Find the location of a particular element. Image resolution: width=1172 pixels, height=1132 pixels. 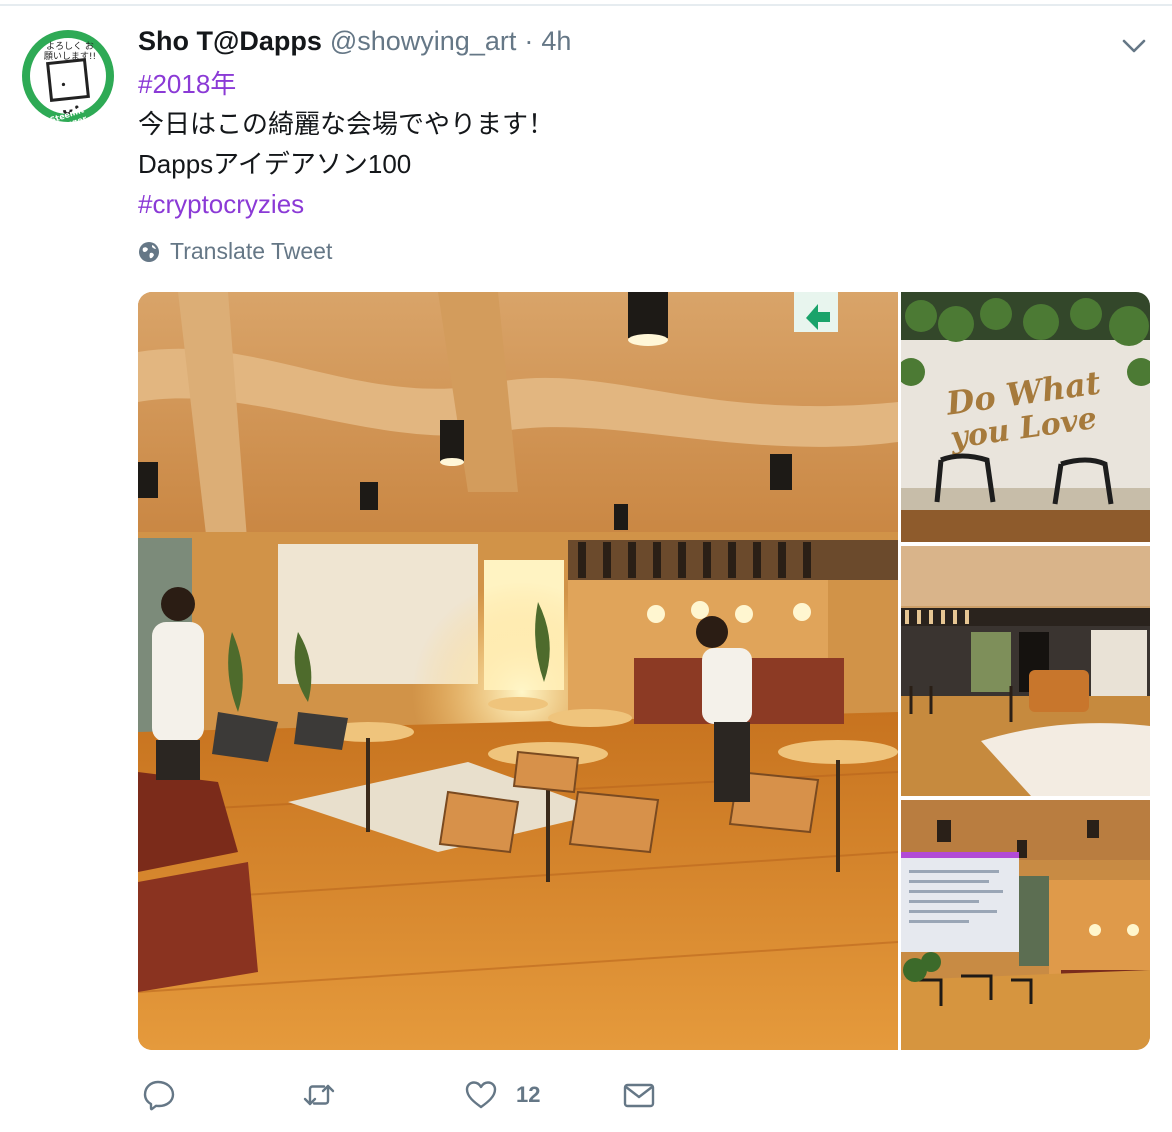

heart-icon is located at coordinates (481, 1095).